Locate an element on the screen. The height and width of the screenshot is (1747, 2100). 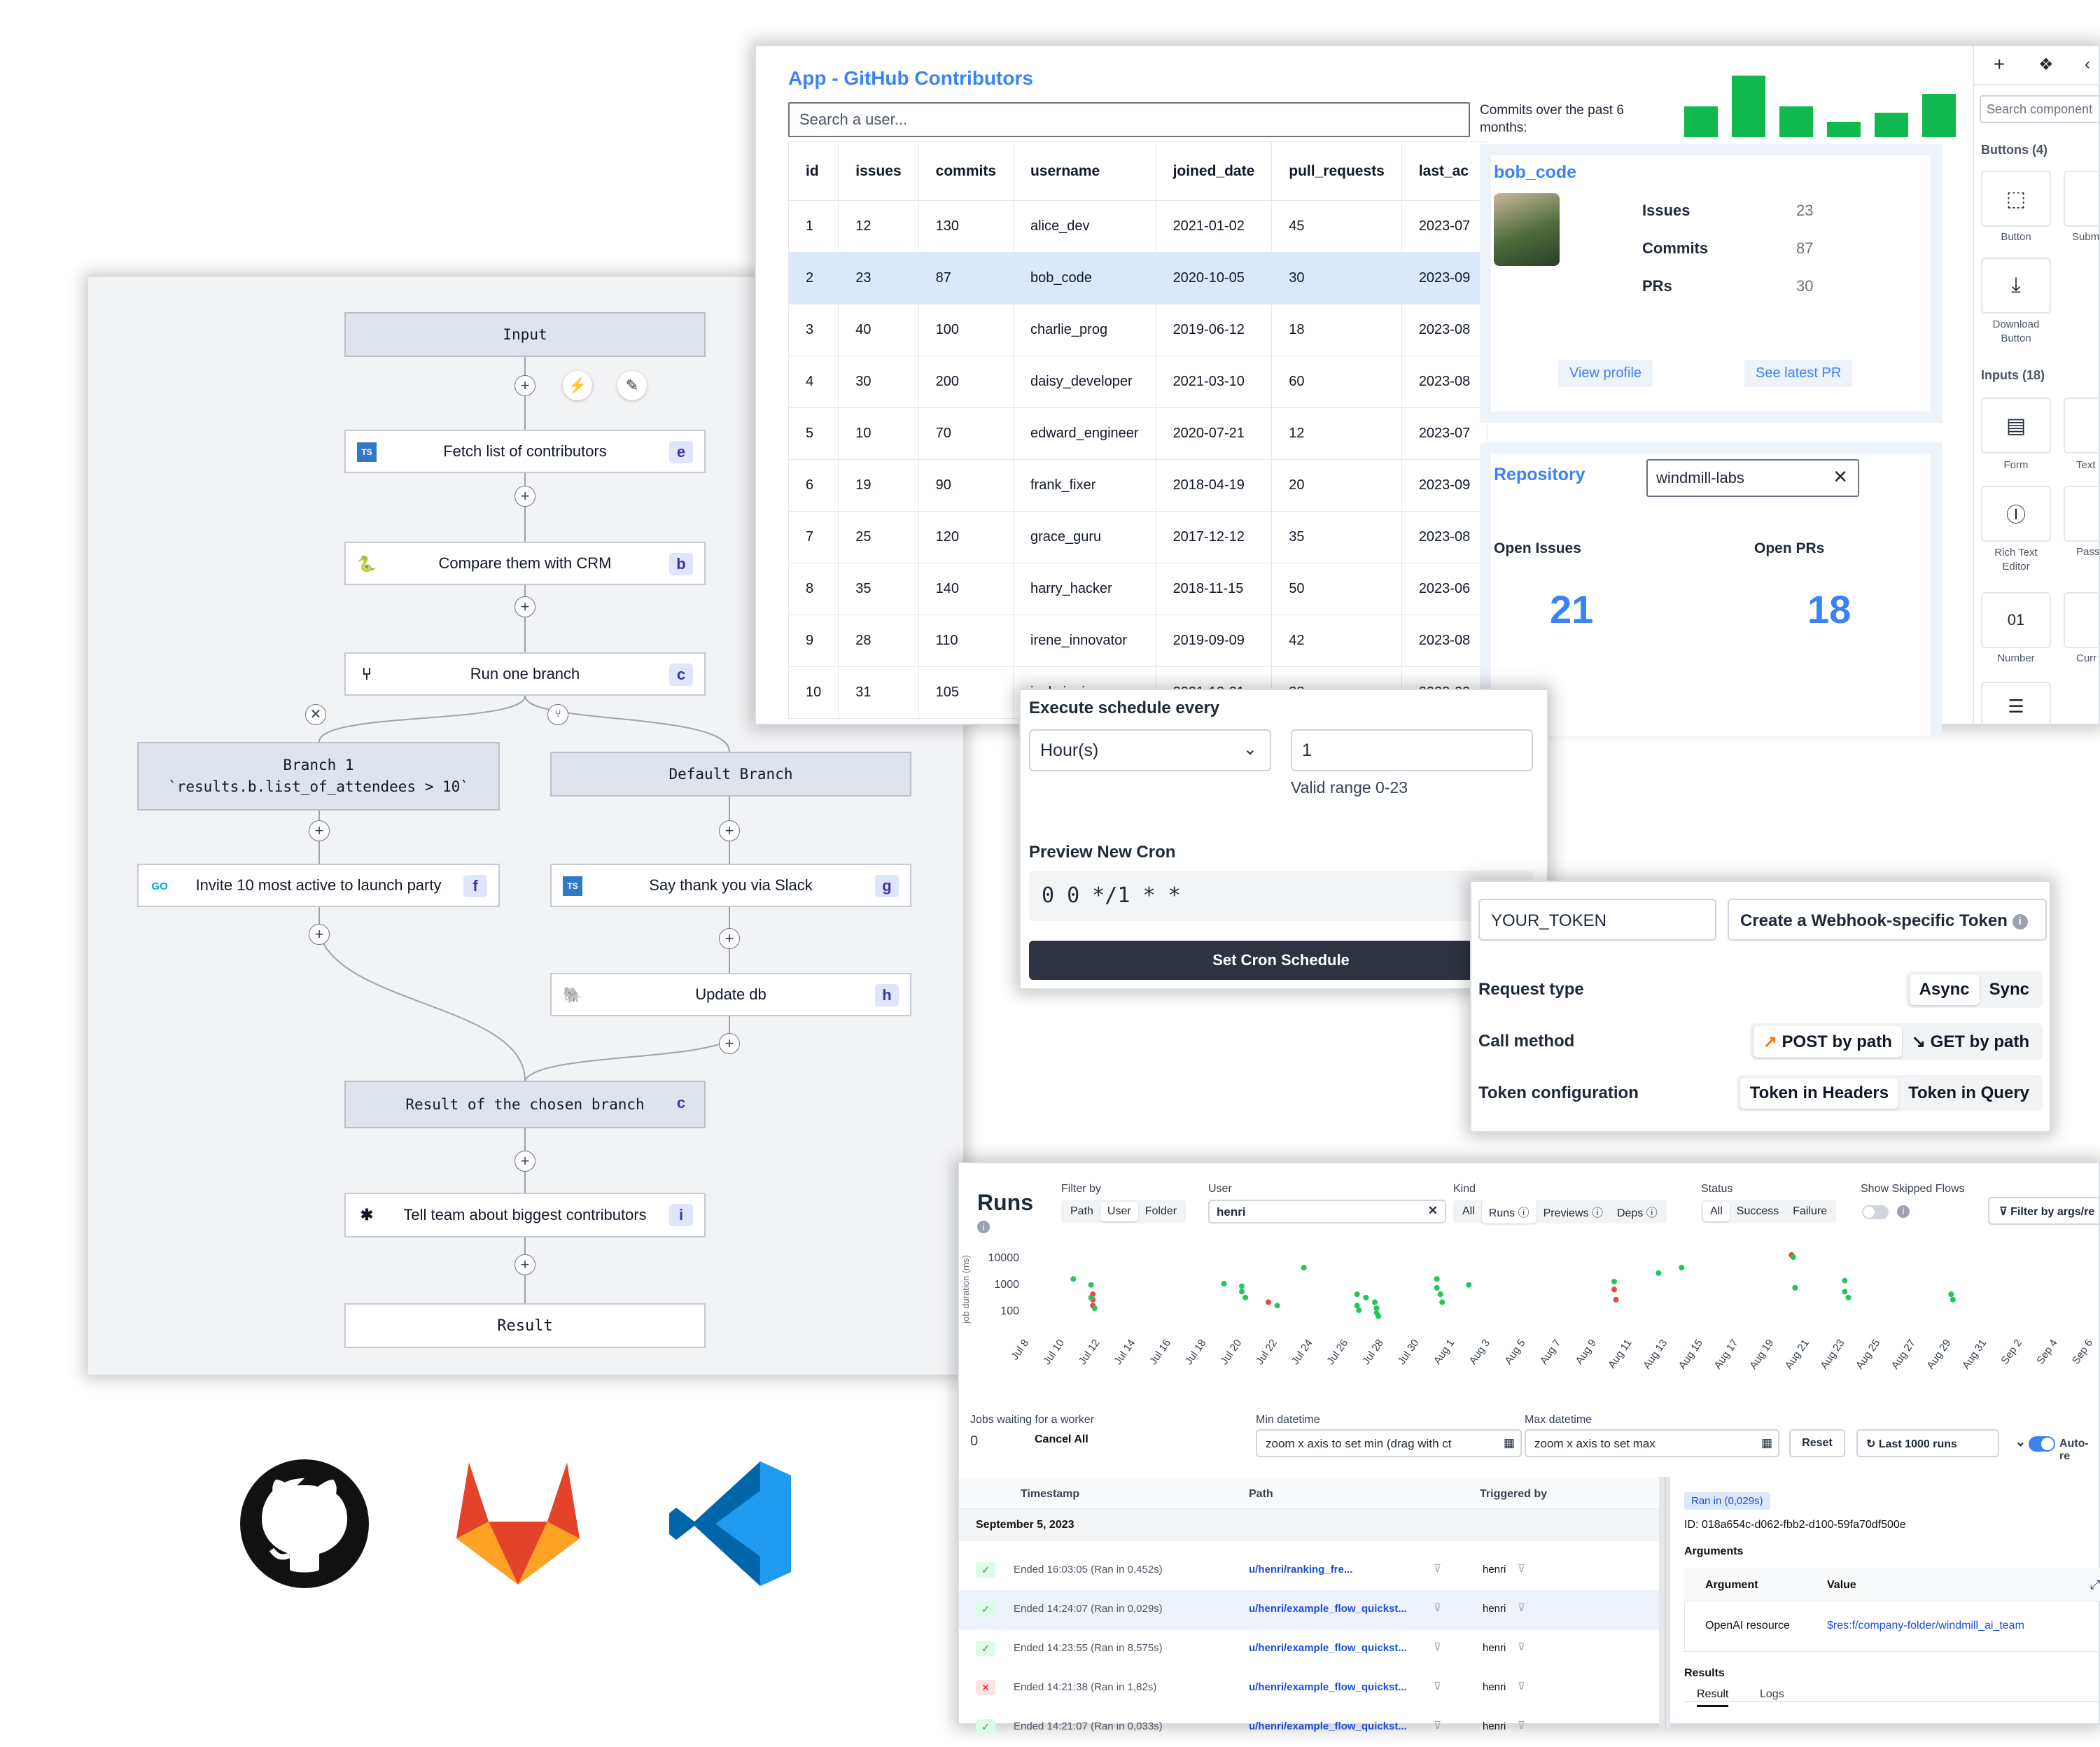
flow-node-compare: 🐍 Compare them with CRM b is located at coordinates (525, 563).